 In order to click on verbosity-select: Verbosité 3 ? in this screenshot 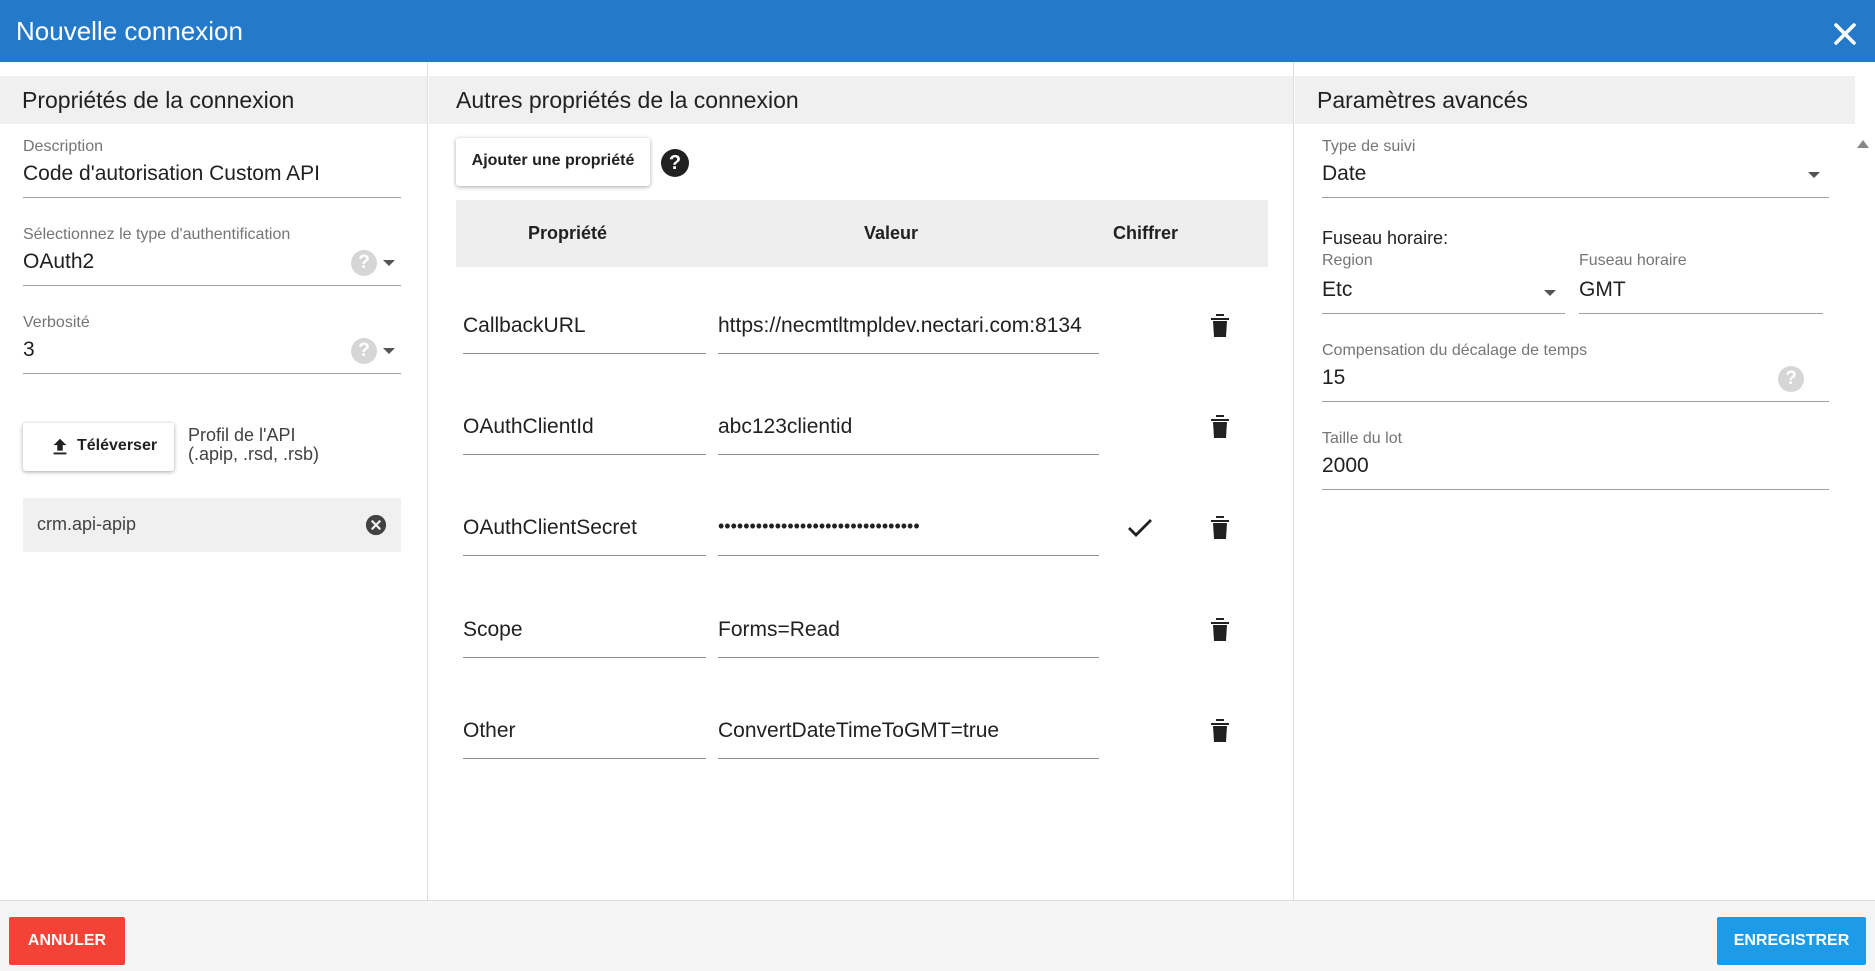, I will do `click(212, 344)`.